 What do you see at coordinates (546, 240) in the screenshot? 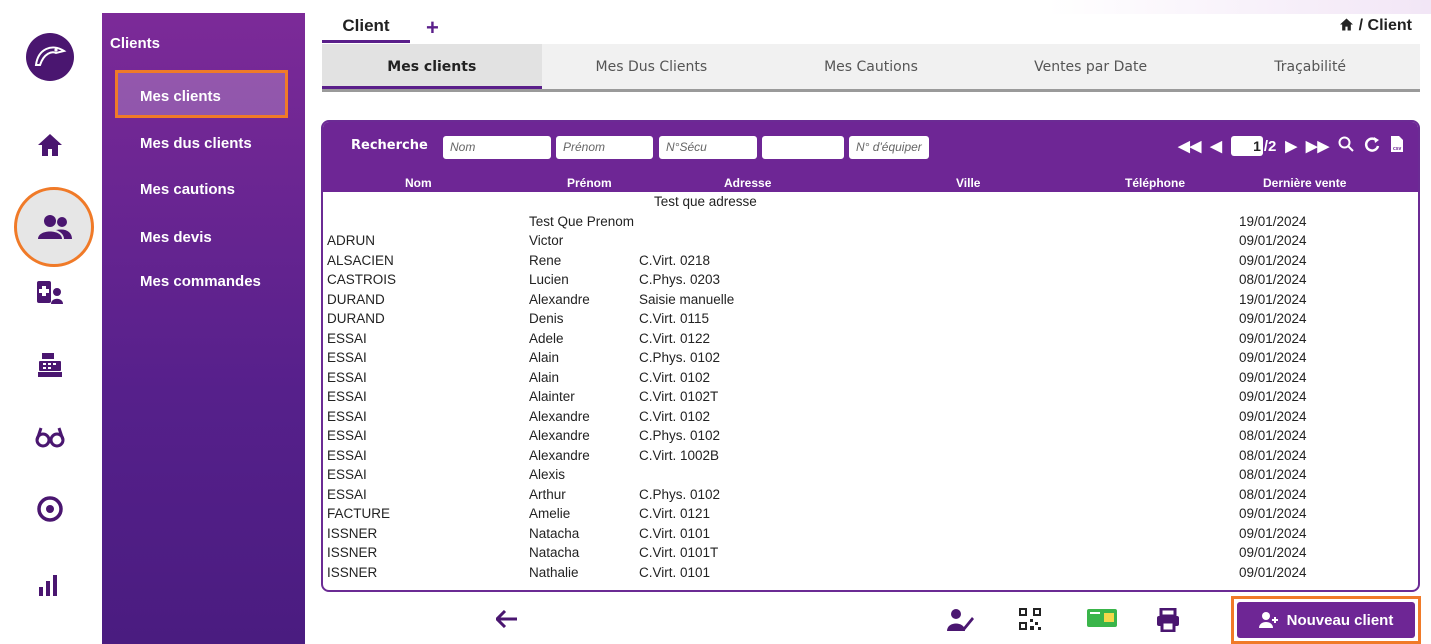
I see `cell-prenom: Victor` at bounding box center [546, 240].